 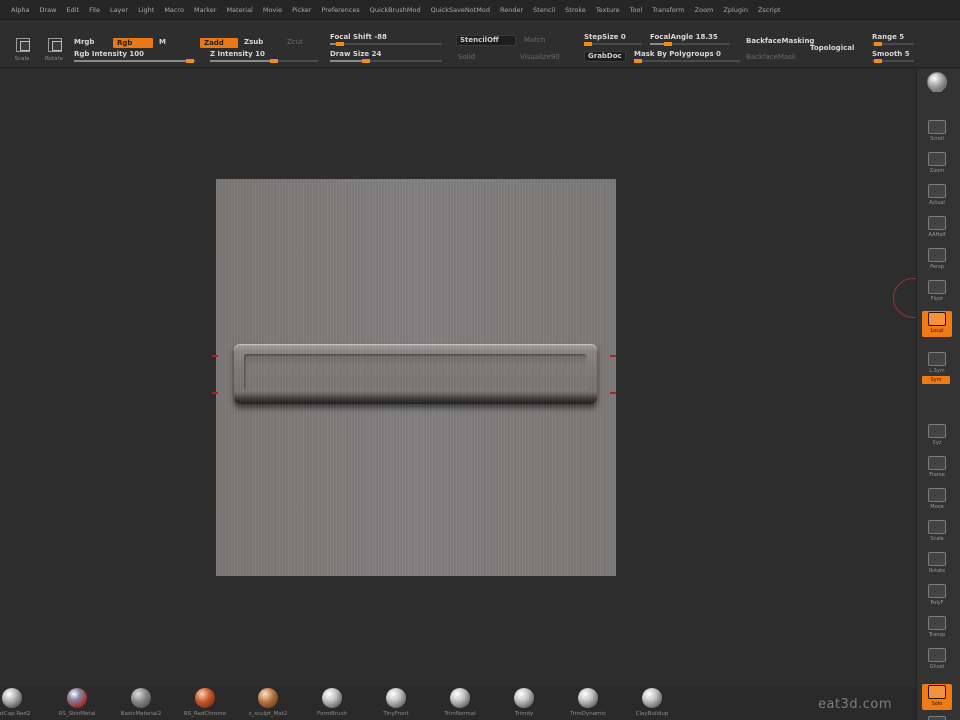 I want to click on solid-button: Solid, so click(x=466, y=57).